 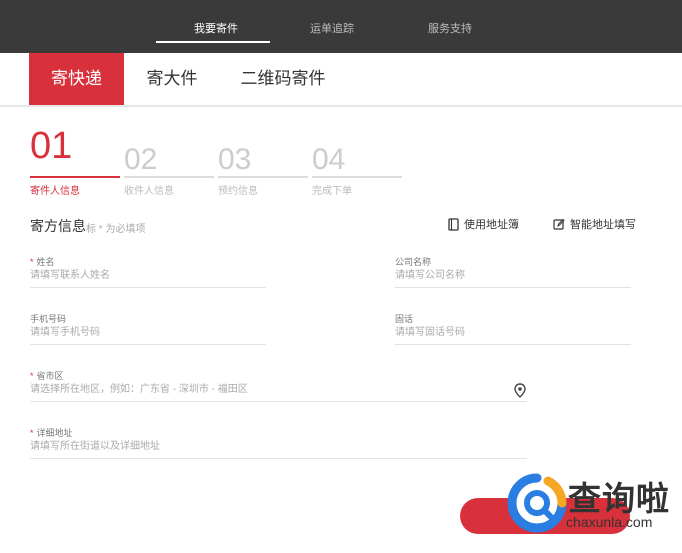 What do you see at coordinates (559, 224) in the screenshot?
I see `edit-icon` at bounding box center [559, 224].